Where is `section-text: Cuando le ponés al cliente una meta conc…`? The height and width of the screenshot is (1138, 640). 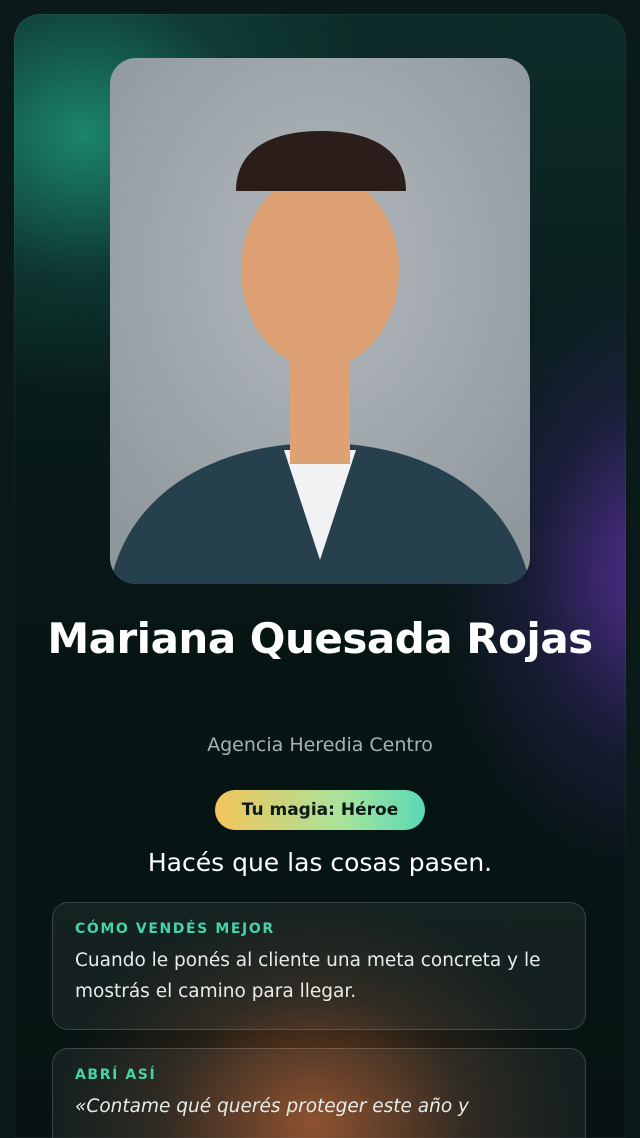 section-text: Cuando le ponés al cliente una meta conc… is located at coordinates (308, 976).